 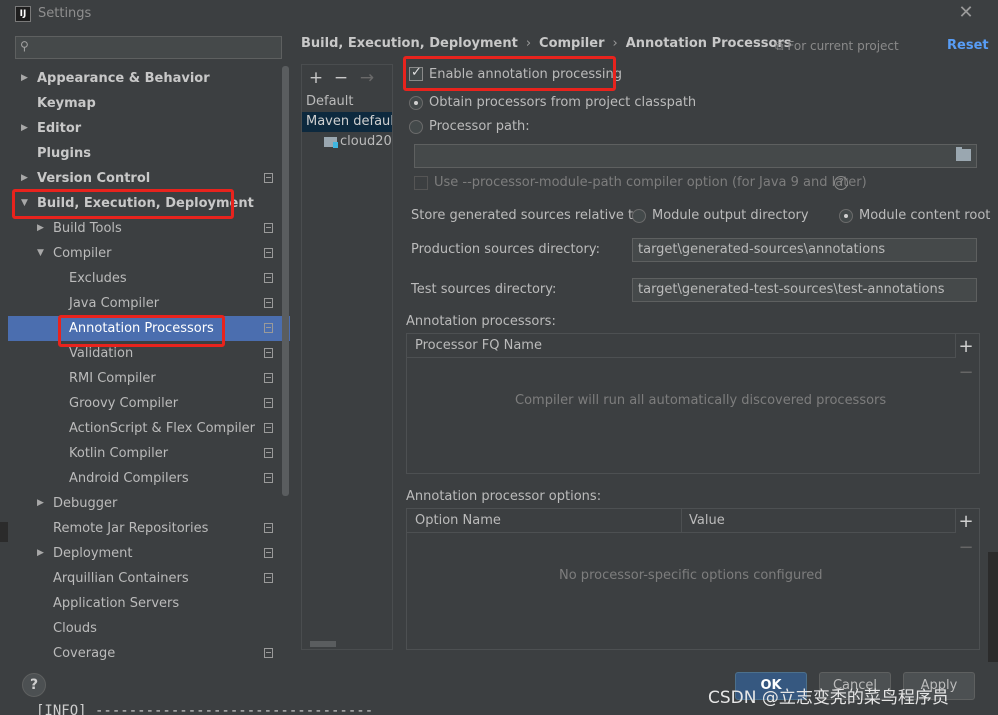 I want to click on tree-item: ActionScript & Flex Compiler, so click(x=149, y=428).